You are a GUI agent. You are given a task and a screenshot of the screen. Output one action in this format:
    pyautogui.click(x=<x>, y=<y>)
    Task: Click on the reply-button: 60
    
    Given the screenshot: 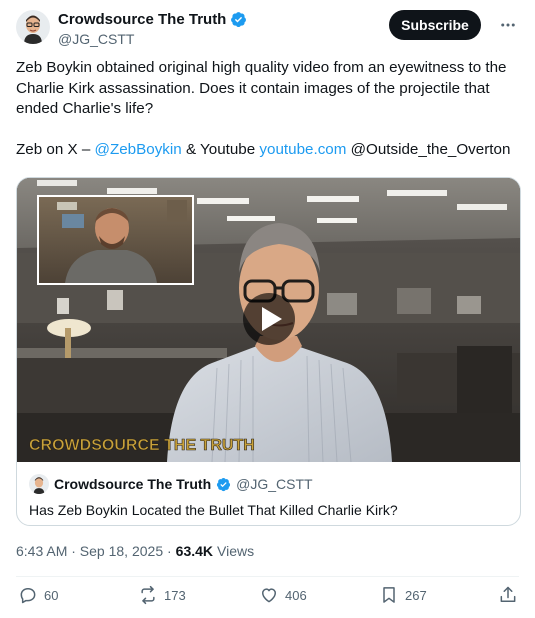 What is the action you would take?
    pyautogui.click(x=38, y=595)
    